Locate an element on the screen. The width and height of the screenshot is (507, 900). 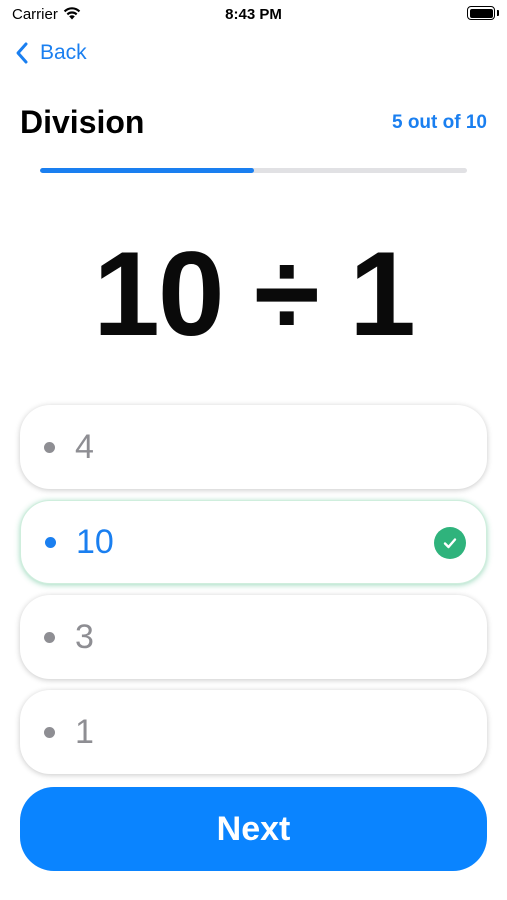
answer-option-1: 4 is located at coordinates (253, 447).